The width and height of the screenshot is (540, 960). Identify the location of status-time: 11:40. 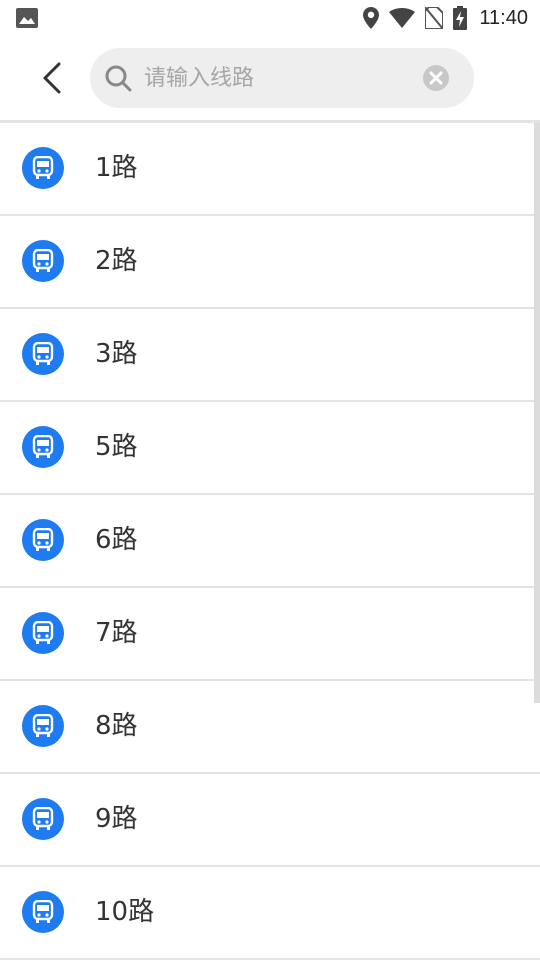
(503, 17).